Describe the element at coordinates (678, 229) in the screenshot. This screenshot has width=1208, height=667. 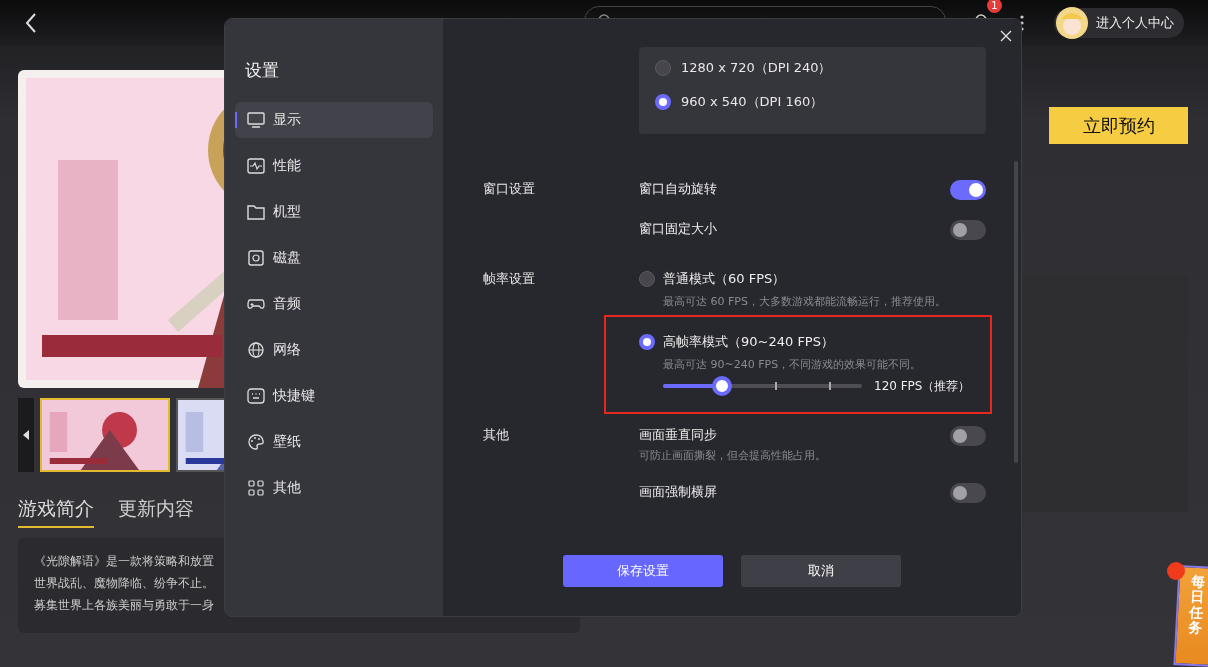
I see `setting-label: 窗口固定大小` at that location.